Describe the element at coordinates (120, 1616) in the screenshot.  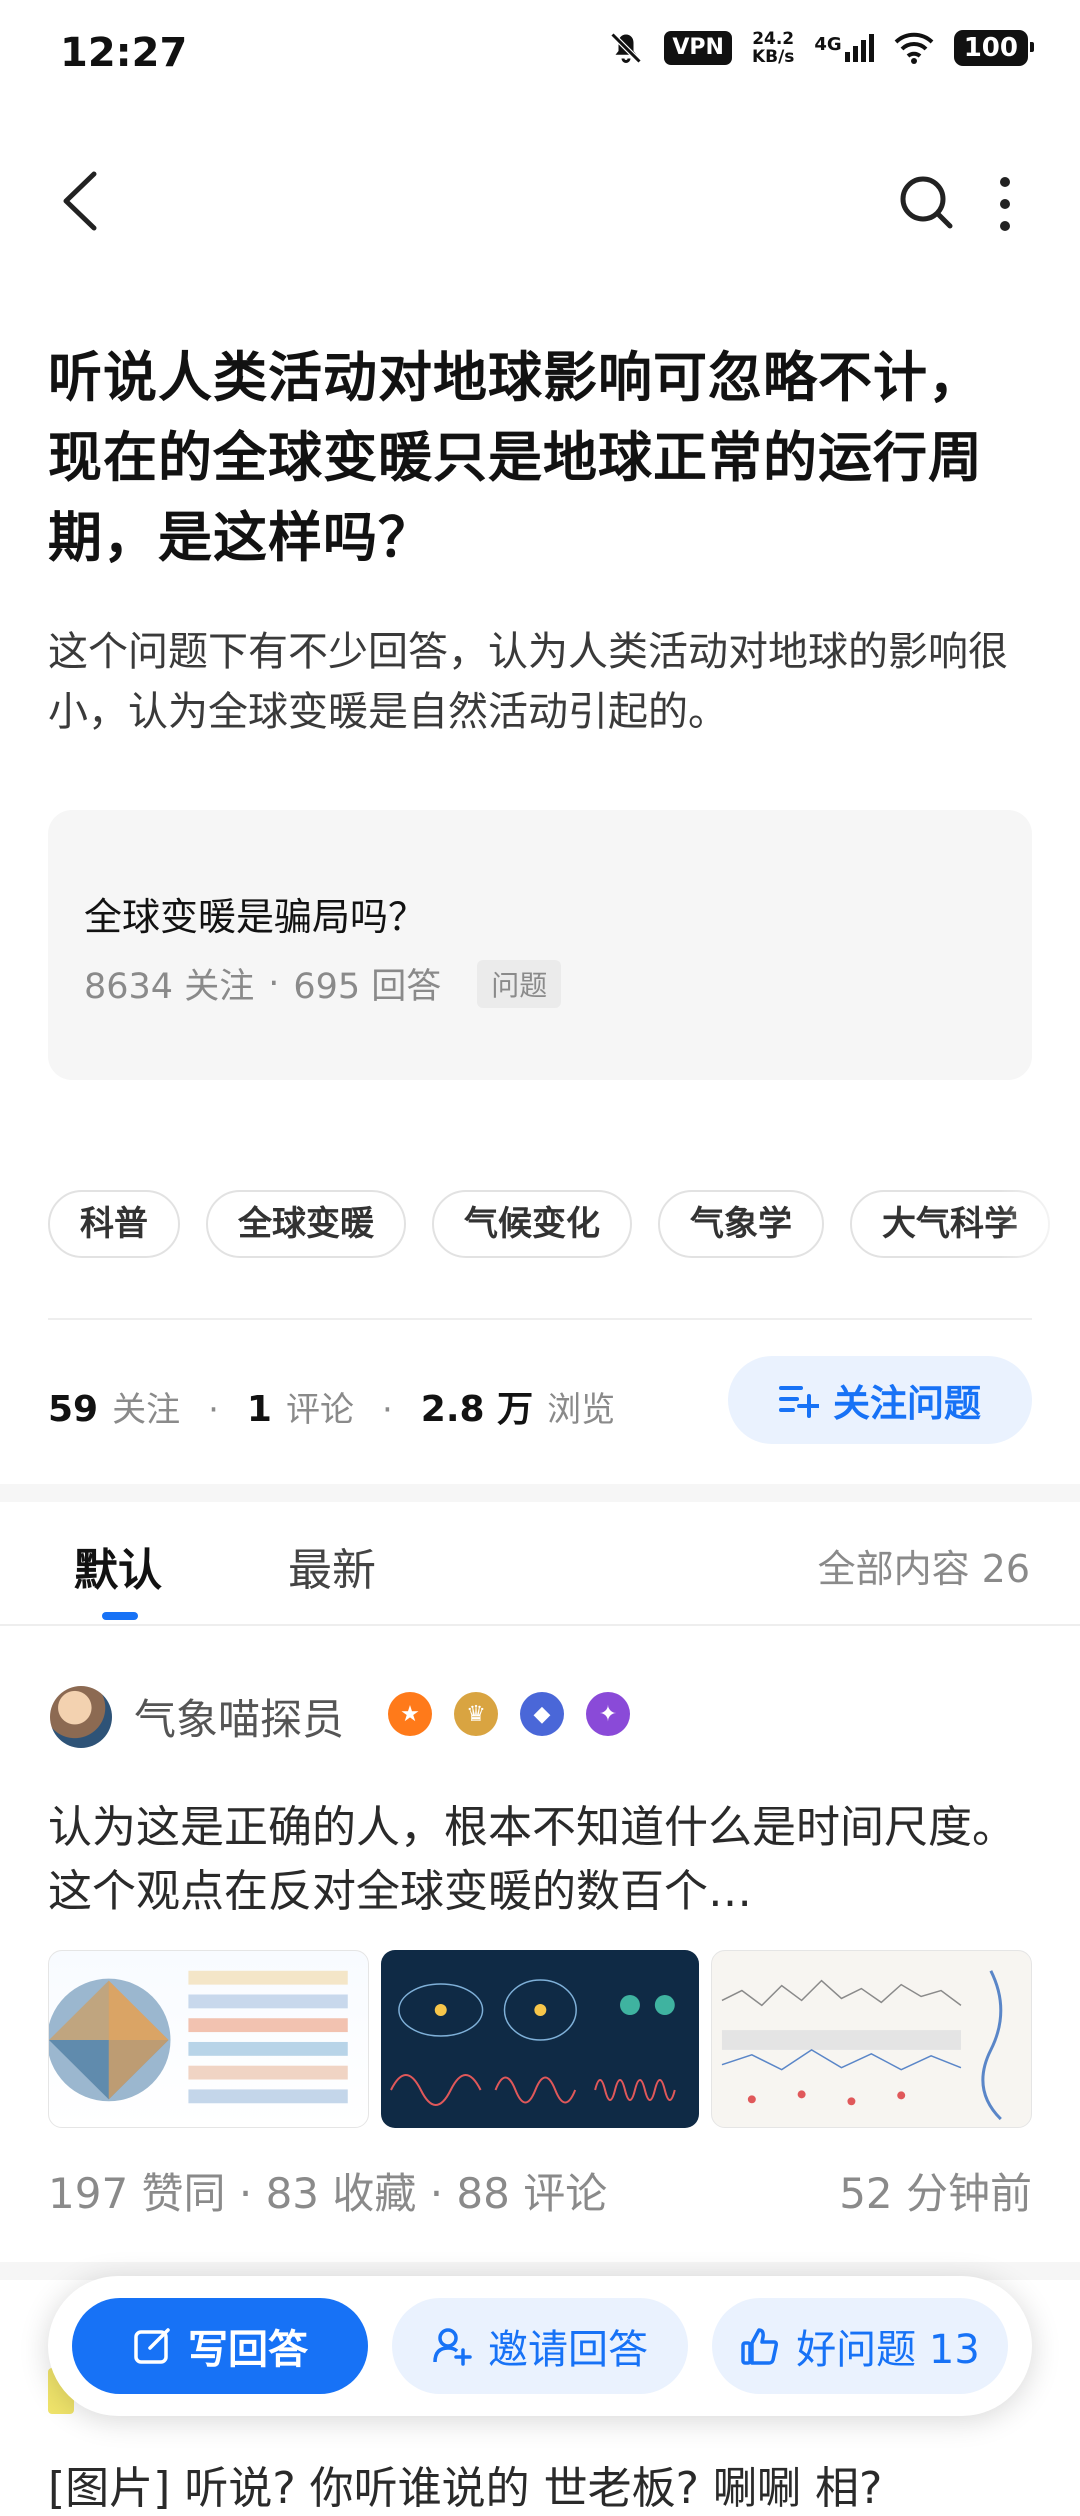
I see `active-tab-indicator` at that location.